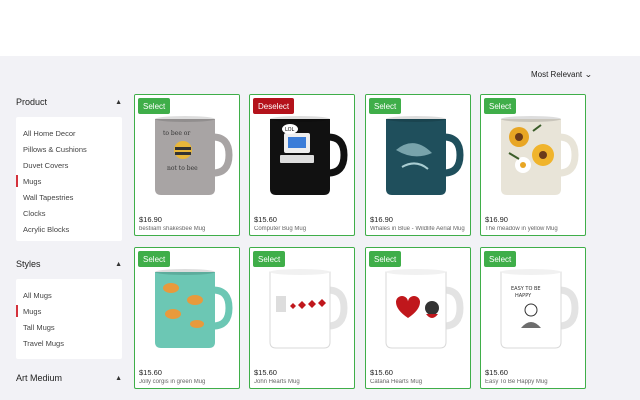 The height and width of the screenshot is (400, 640). I want to click on product-title: Easy To Be Happy Mug, so click(534, 382).